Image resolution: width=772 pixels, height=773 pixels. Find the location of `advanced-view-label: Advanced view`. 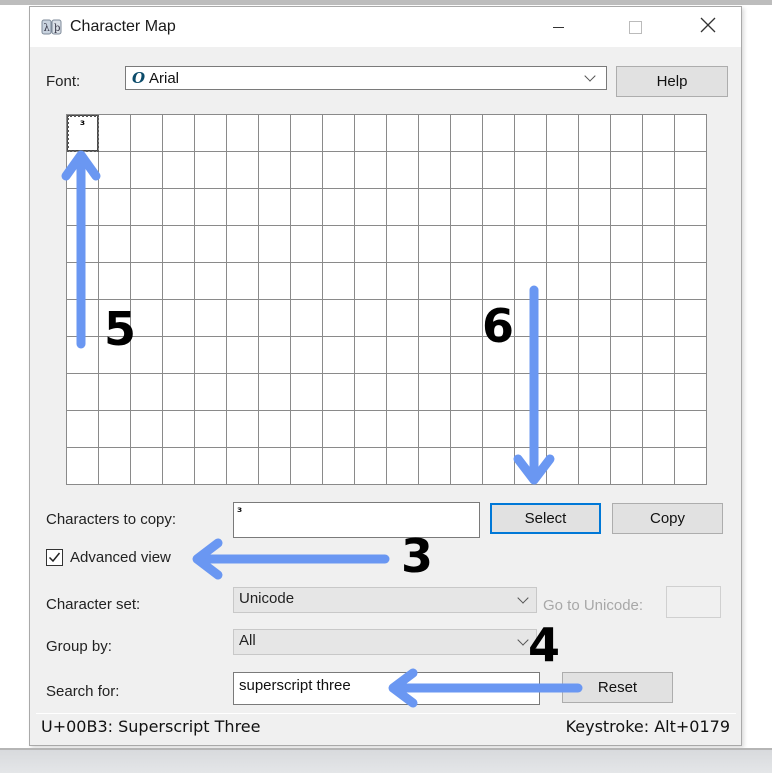

advanced-view-label: Advanced view is located at coordinates (120, 557).